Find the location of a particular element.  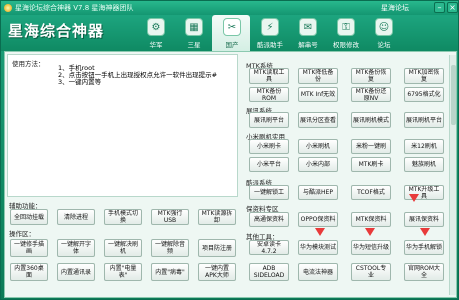

grid-icon: ▦ is located at coordinates (194, 27).